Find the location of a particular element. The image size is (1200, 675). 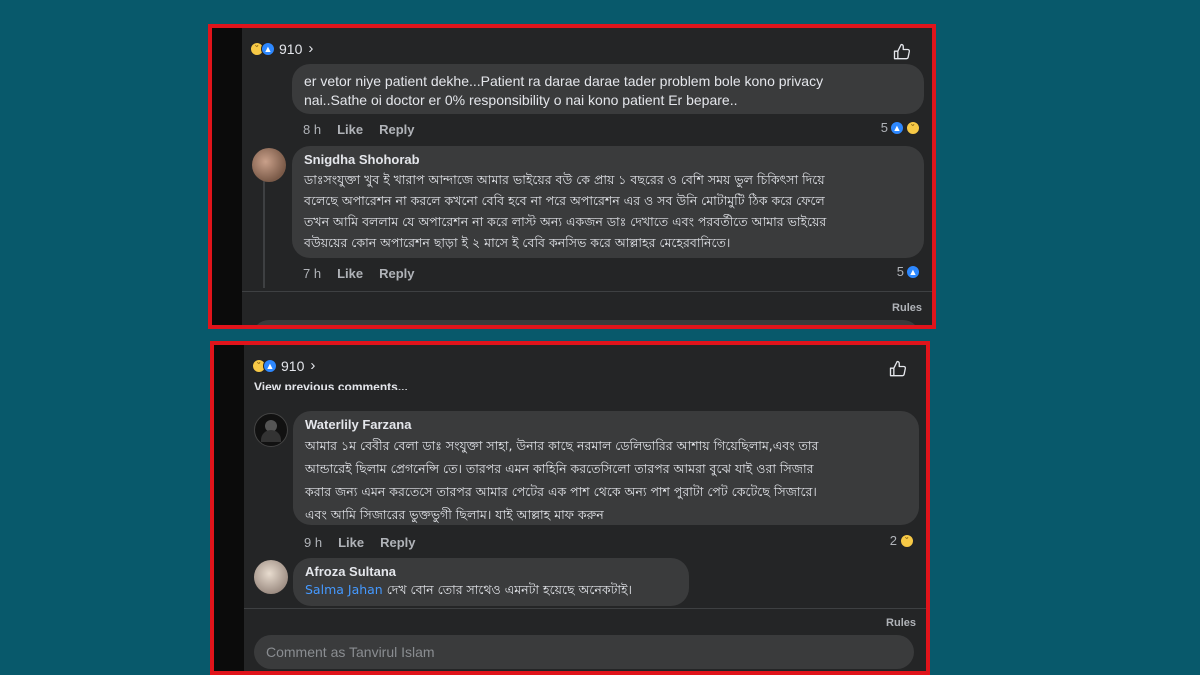

thread-line is located at coordinates (264, 233).